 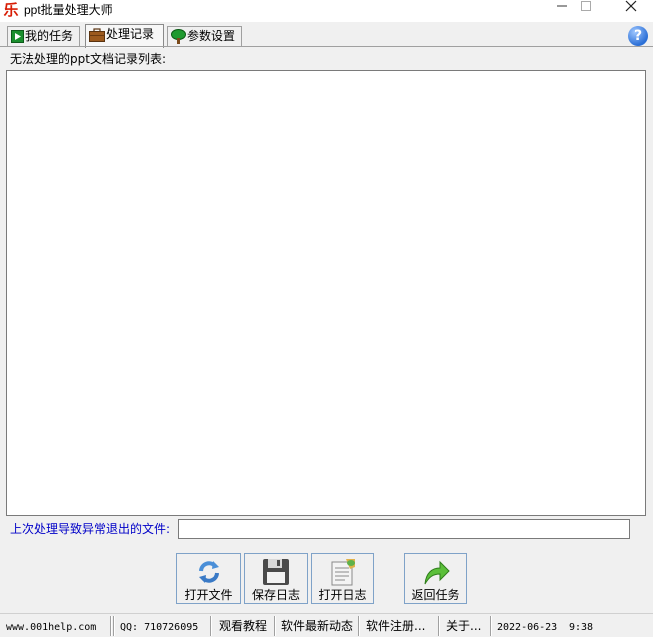 I want to click on status-tutorial-link: 观看教程, so click(x=243, y=626).